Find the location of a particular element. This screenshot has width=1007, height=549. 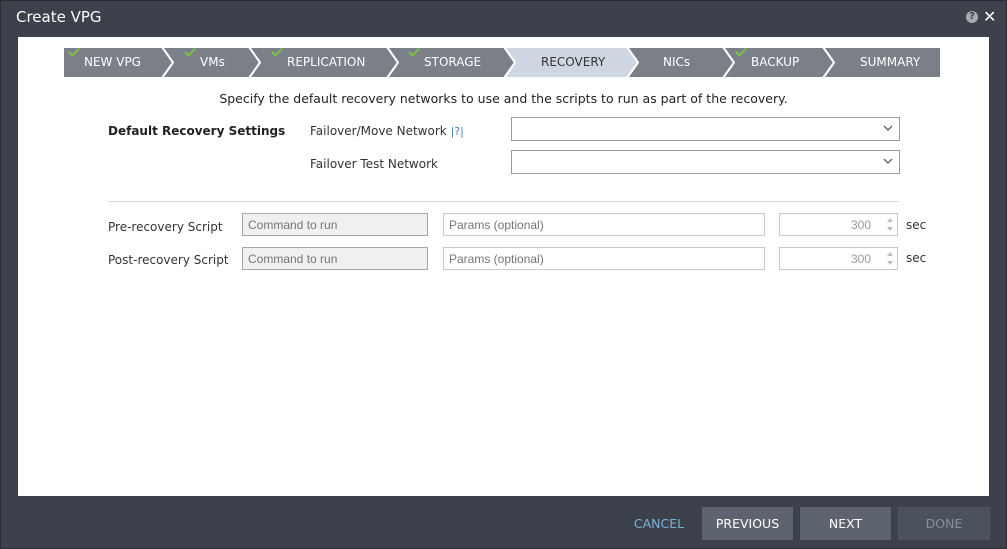

wizard-step-replication: REPLICATION is located at coordinates (323, 62).